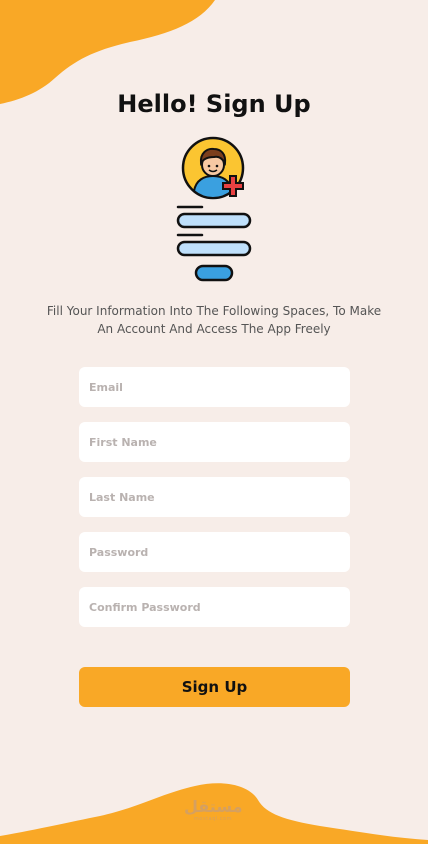 Image resolution: width=428 pixels, height=844 pixels. I want to click on password-field, so click(214, 552).